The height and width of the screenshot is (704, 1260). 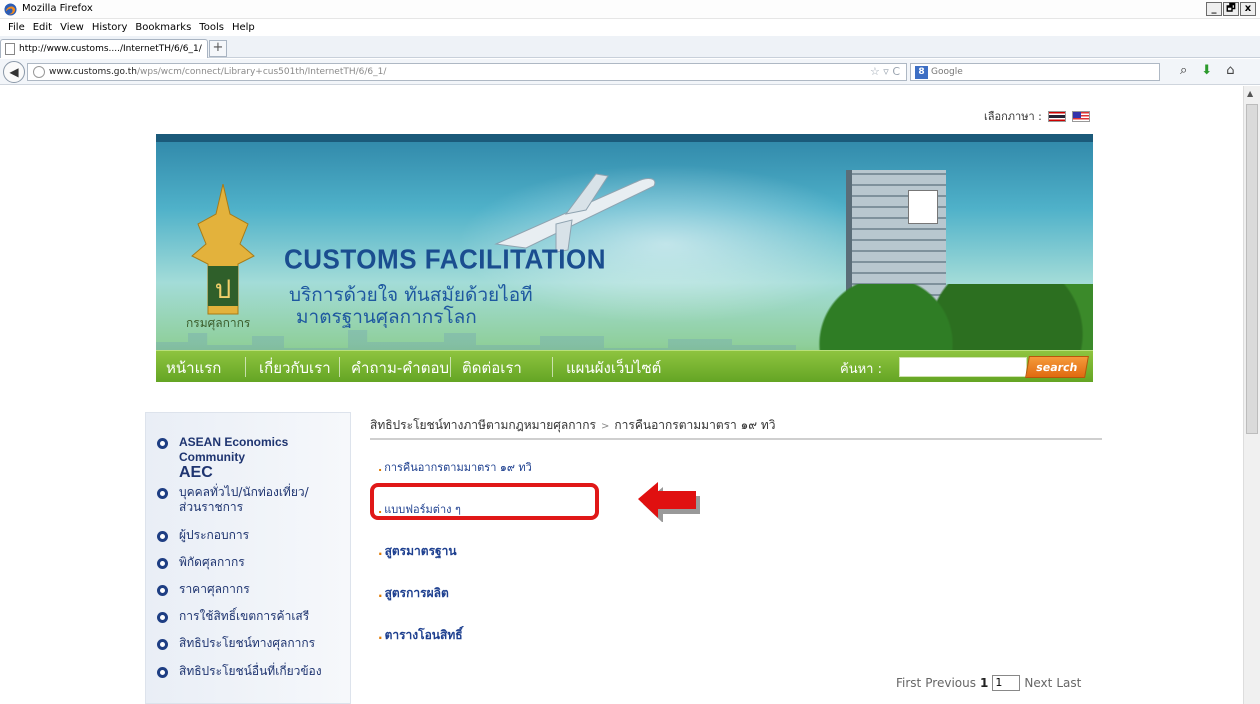 I want to click on link-label: การคืนอากรตามมาตรา ๑๙ ทวิ, so click(x=458, y=467).